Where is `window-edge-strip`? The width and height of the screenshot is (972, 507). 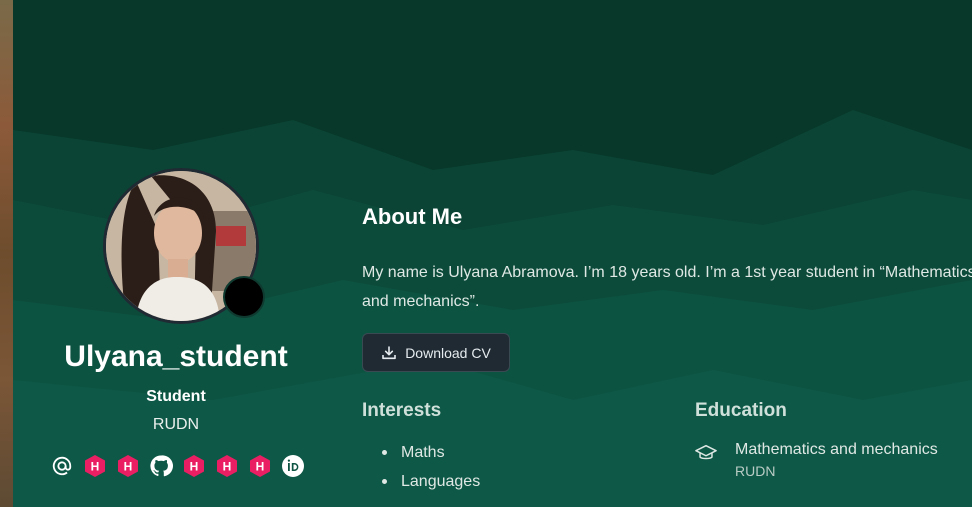
window-edge-strip is located at coordinates (6, 253).